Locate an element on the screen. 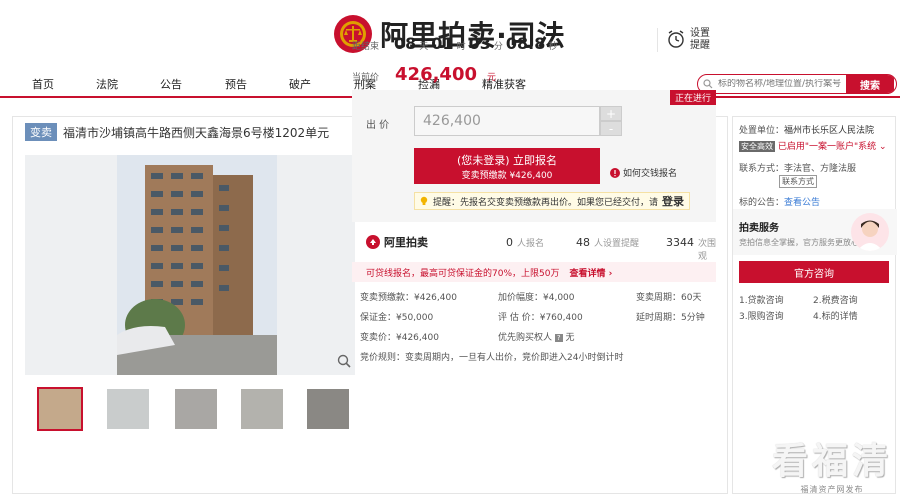 This screenshot has width=900, height=499. status-badge: 正在进行 is located at coordinates (692, 97).